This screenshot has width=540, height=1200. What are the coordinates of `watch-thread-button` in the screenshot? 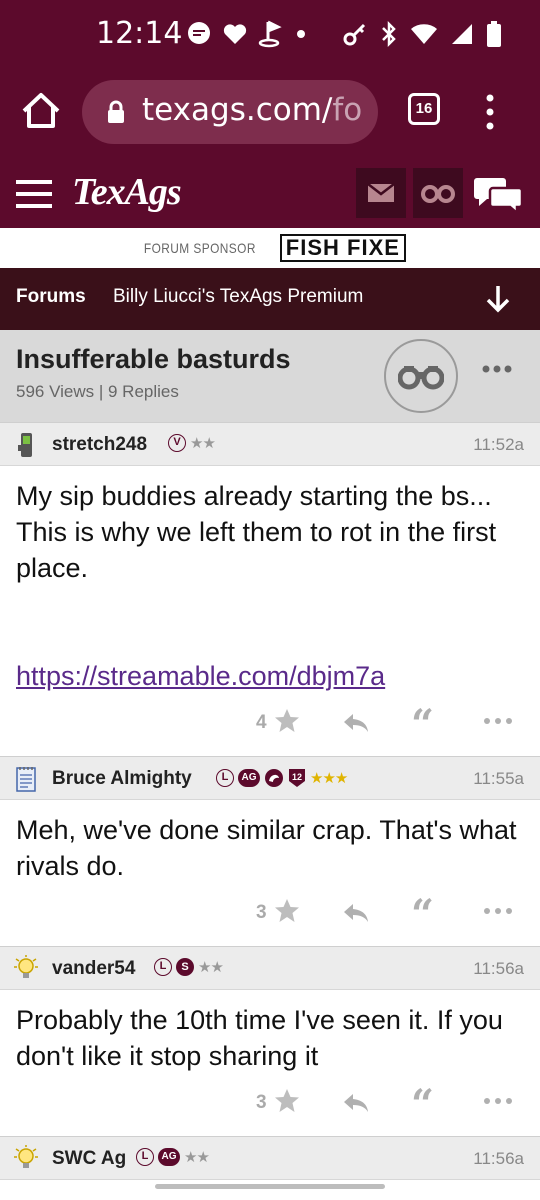 It's located at (421, 376).